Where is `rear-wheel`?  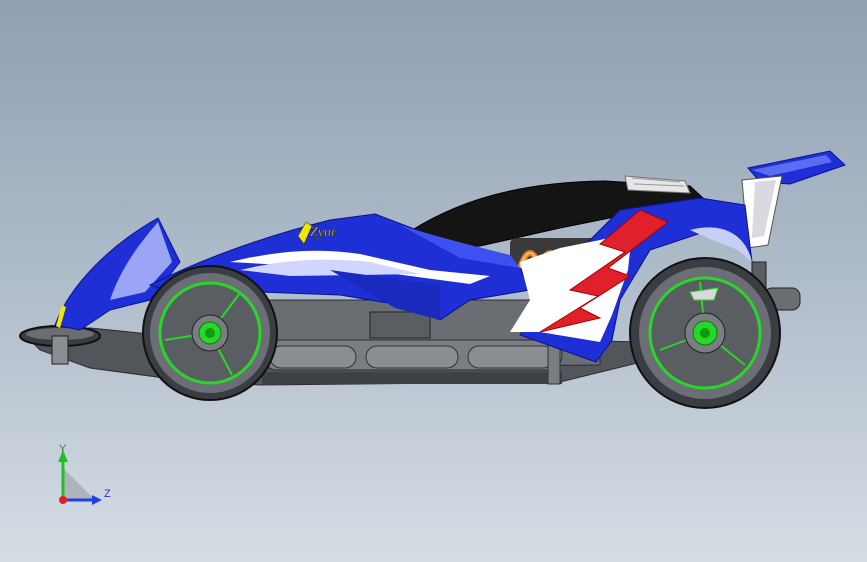 rear-wheel is located at coordinates (705, 333).